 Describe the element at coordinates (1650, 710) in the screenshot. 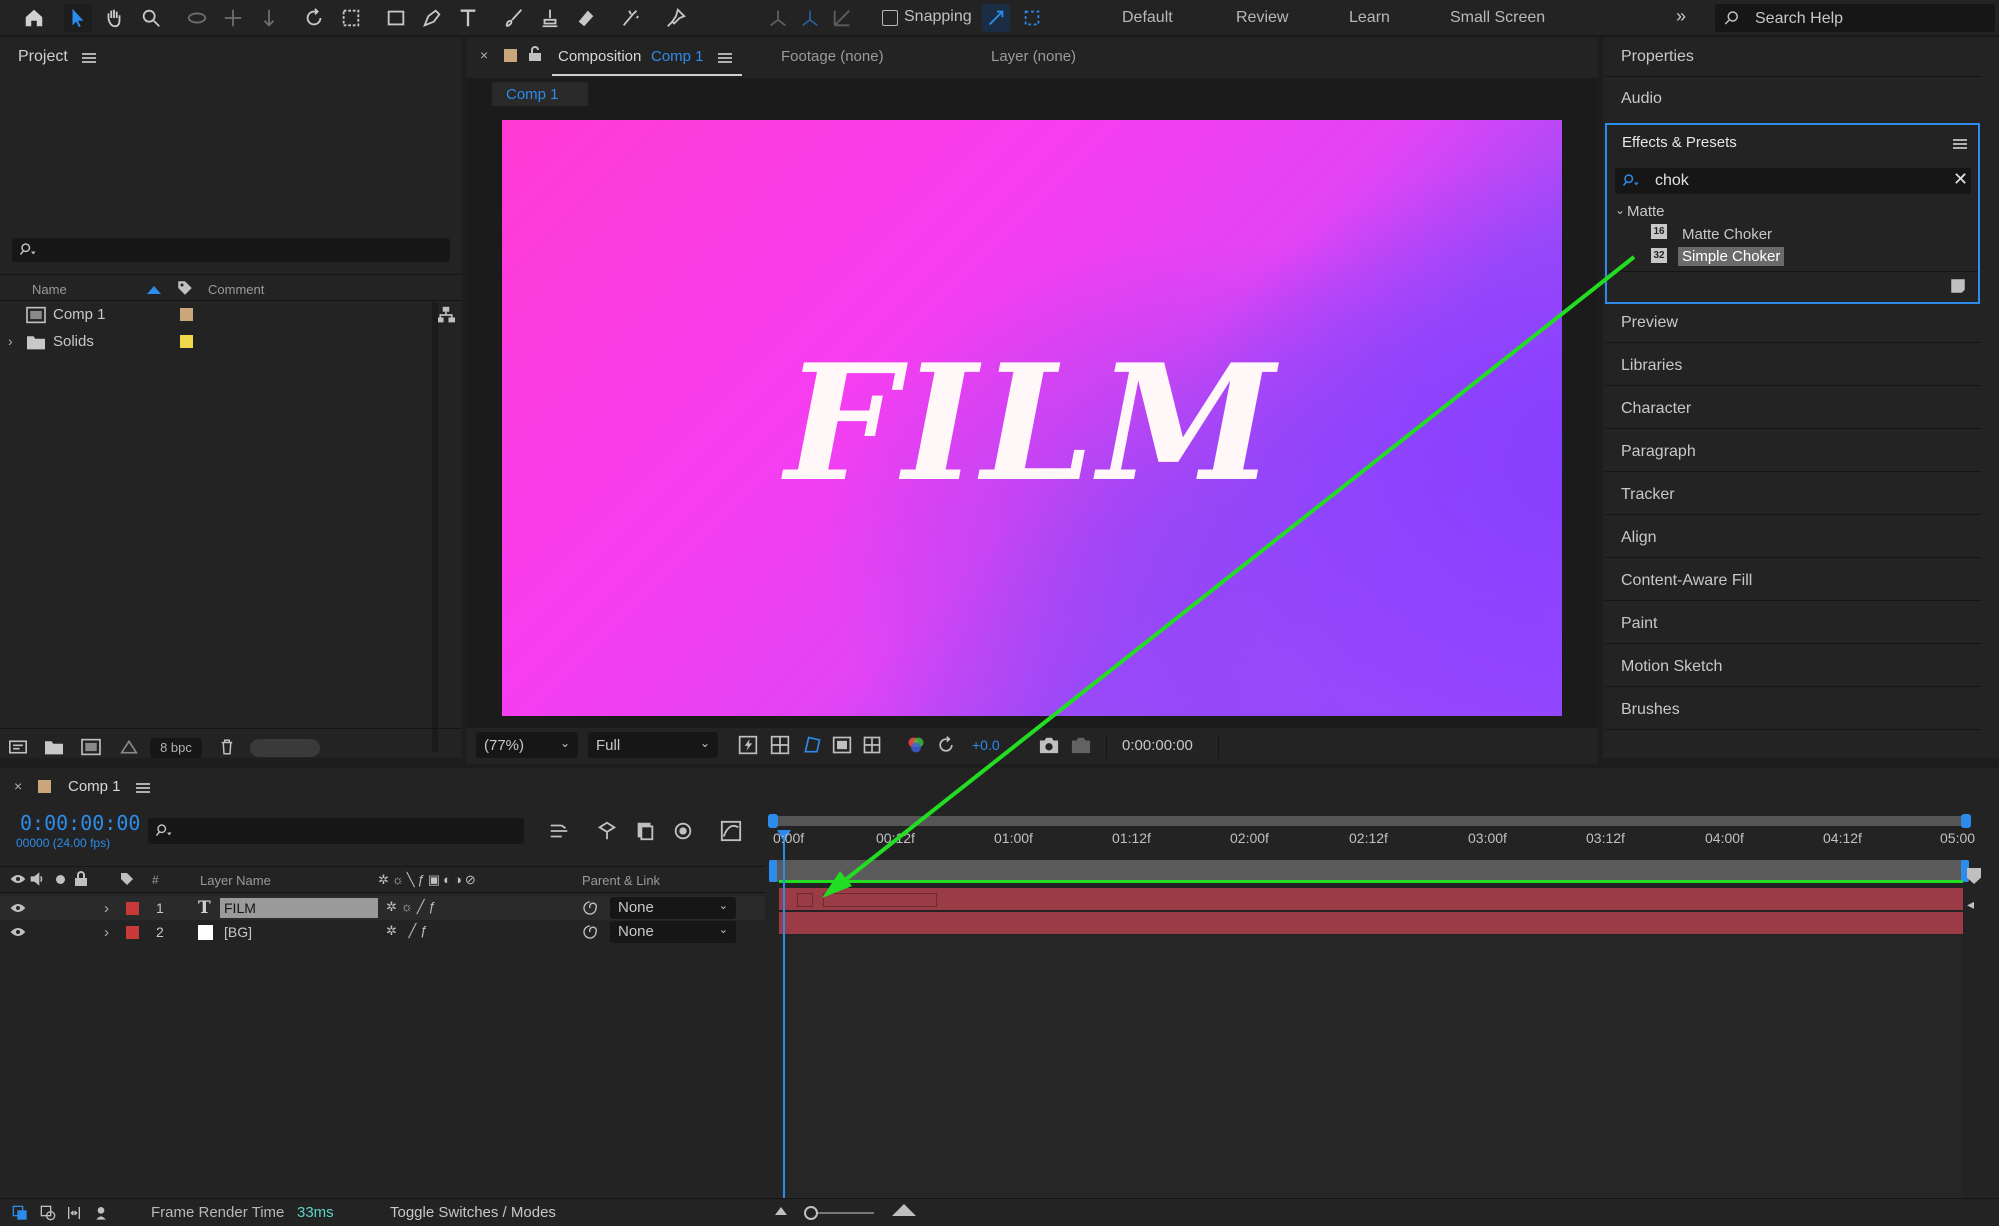

I see `brushes-panel-title: Brushes` at that location.